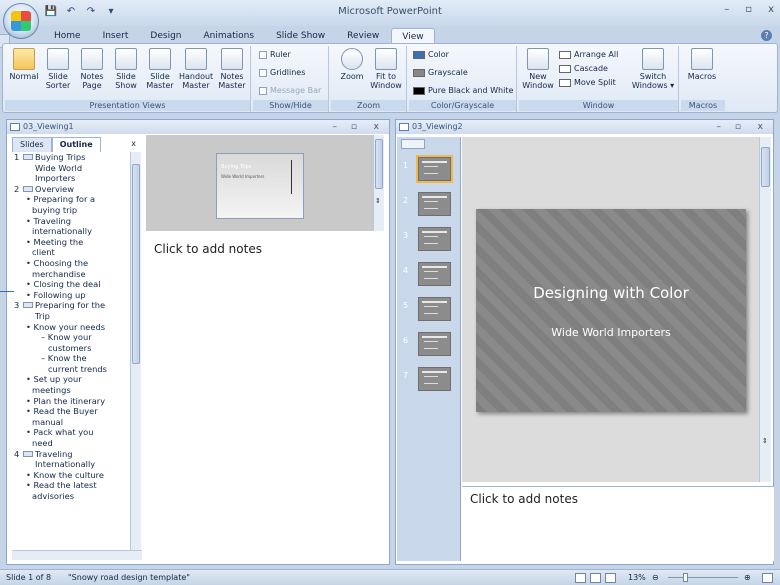  What do you see at coordinates (611, 293) in the screenshot?
I see `slide-title: Designing with Color` at bounding box center [611, 293].